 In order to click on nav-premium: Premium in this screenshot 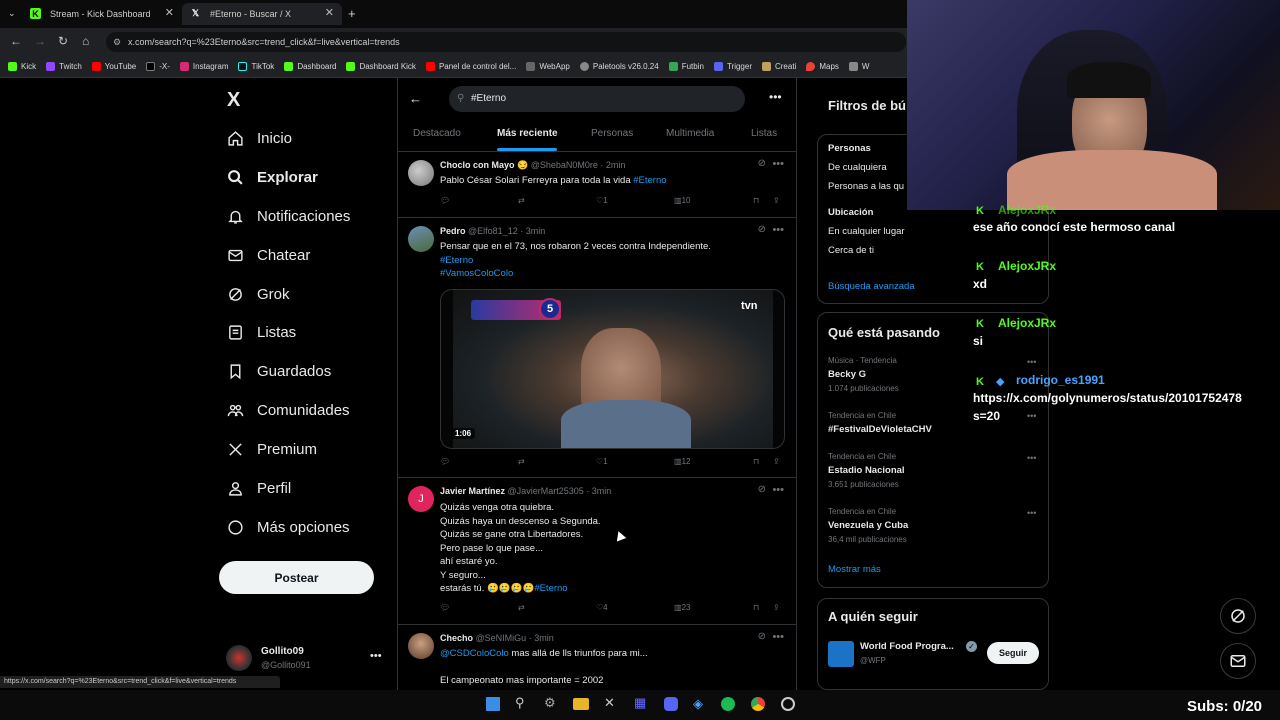, I will do `click(271, 449)`.